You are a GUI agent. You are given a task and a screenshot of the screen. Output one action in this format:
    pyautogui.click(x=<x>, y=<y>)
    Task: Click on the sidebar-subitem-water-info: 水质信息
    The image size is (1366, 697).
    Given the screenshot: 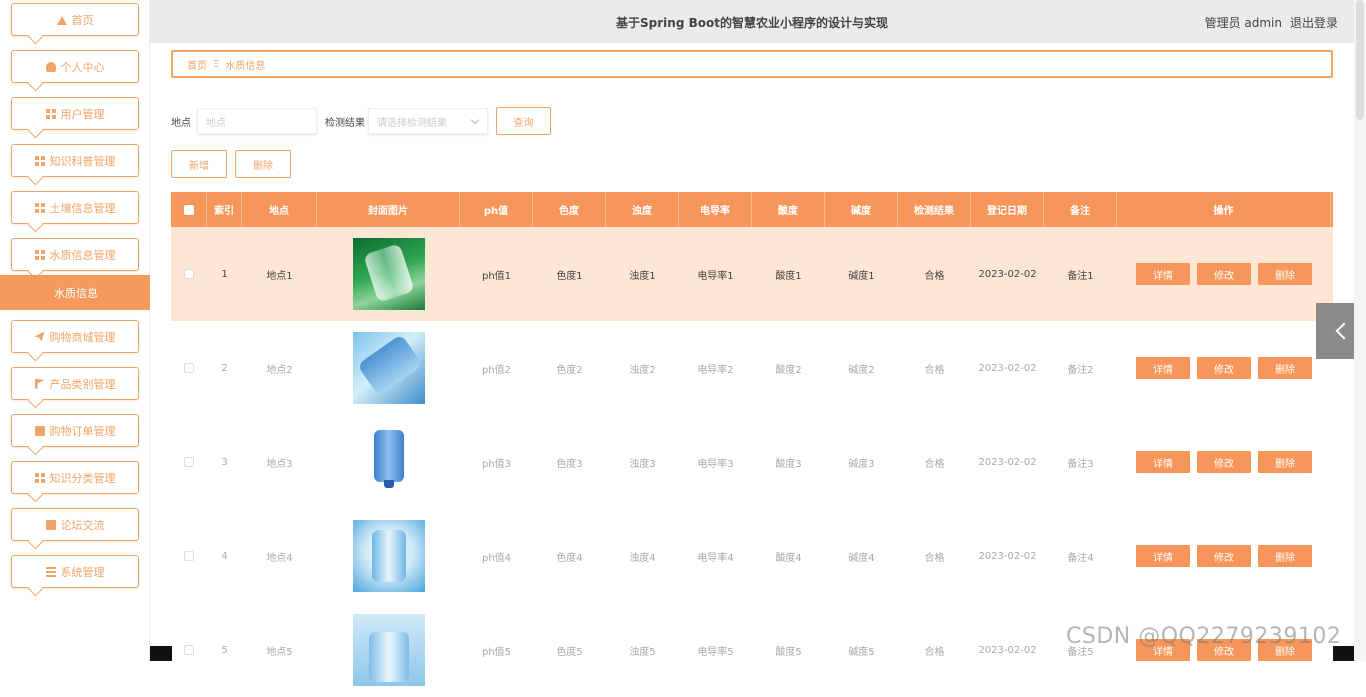 What is the action you would take?
    pyautogui.click(x=75, y=292)
    